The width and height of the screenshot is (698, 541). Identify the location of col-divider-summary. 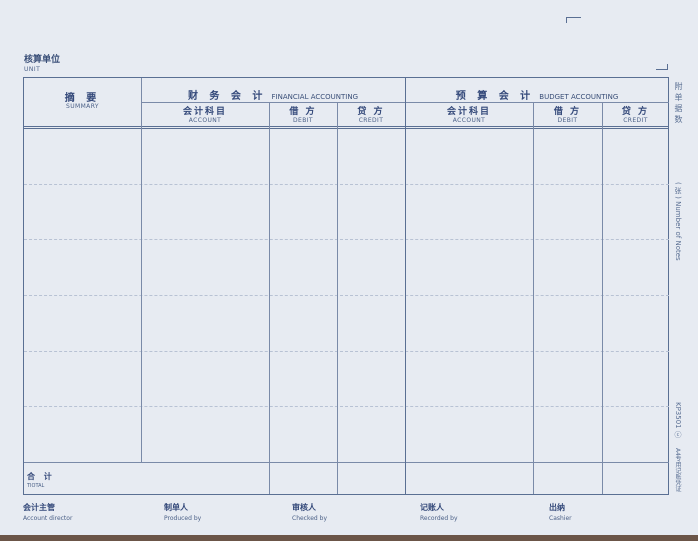
(141, 270).